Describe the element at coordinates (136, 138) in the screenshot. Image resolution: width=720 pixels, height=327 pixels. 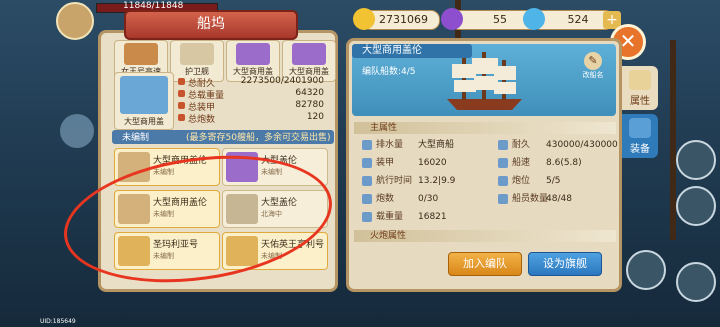
I see `unassigned-label: 未编制` at that location.